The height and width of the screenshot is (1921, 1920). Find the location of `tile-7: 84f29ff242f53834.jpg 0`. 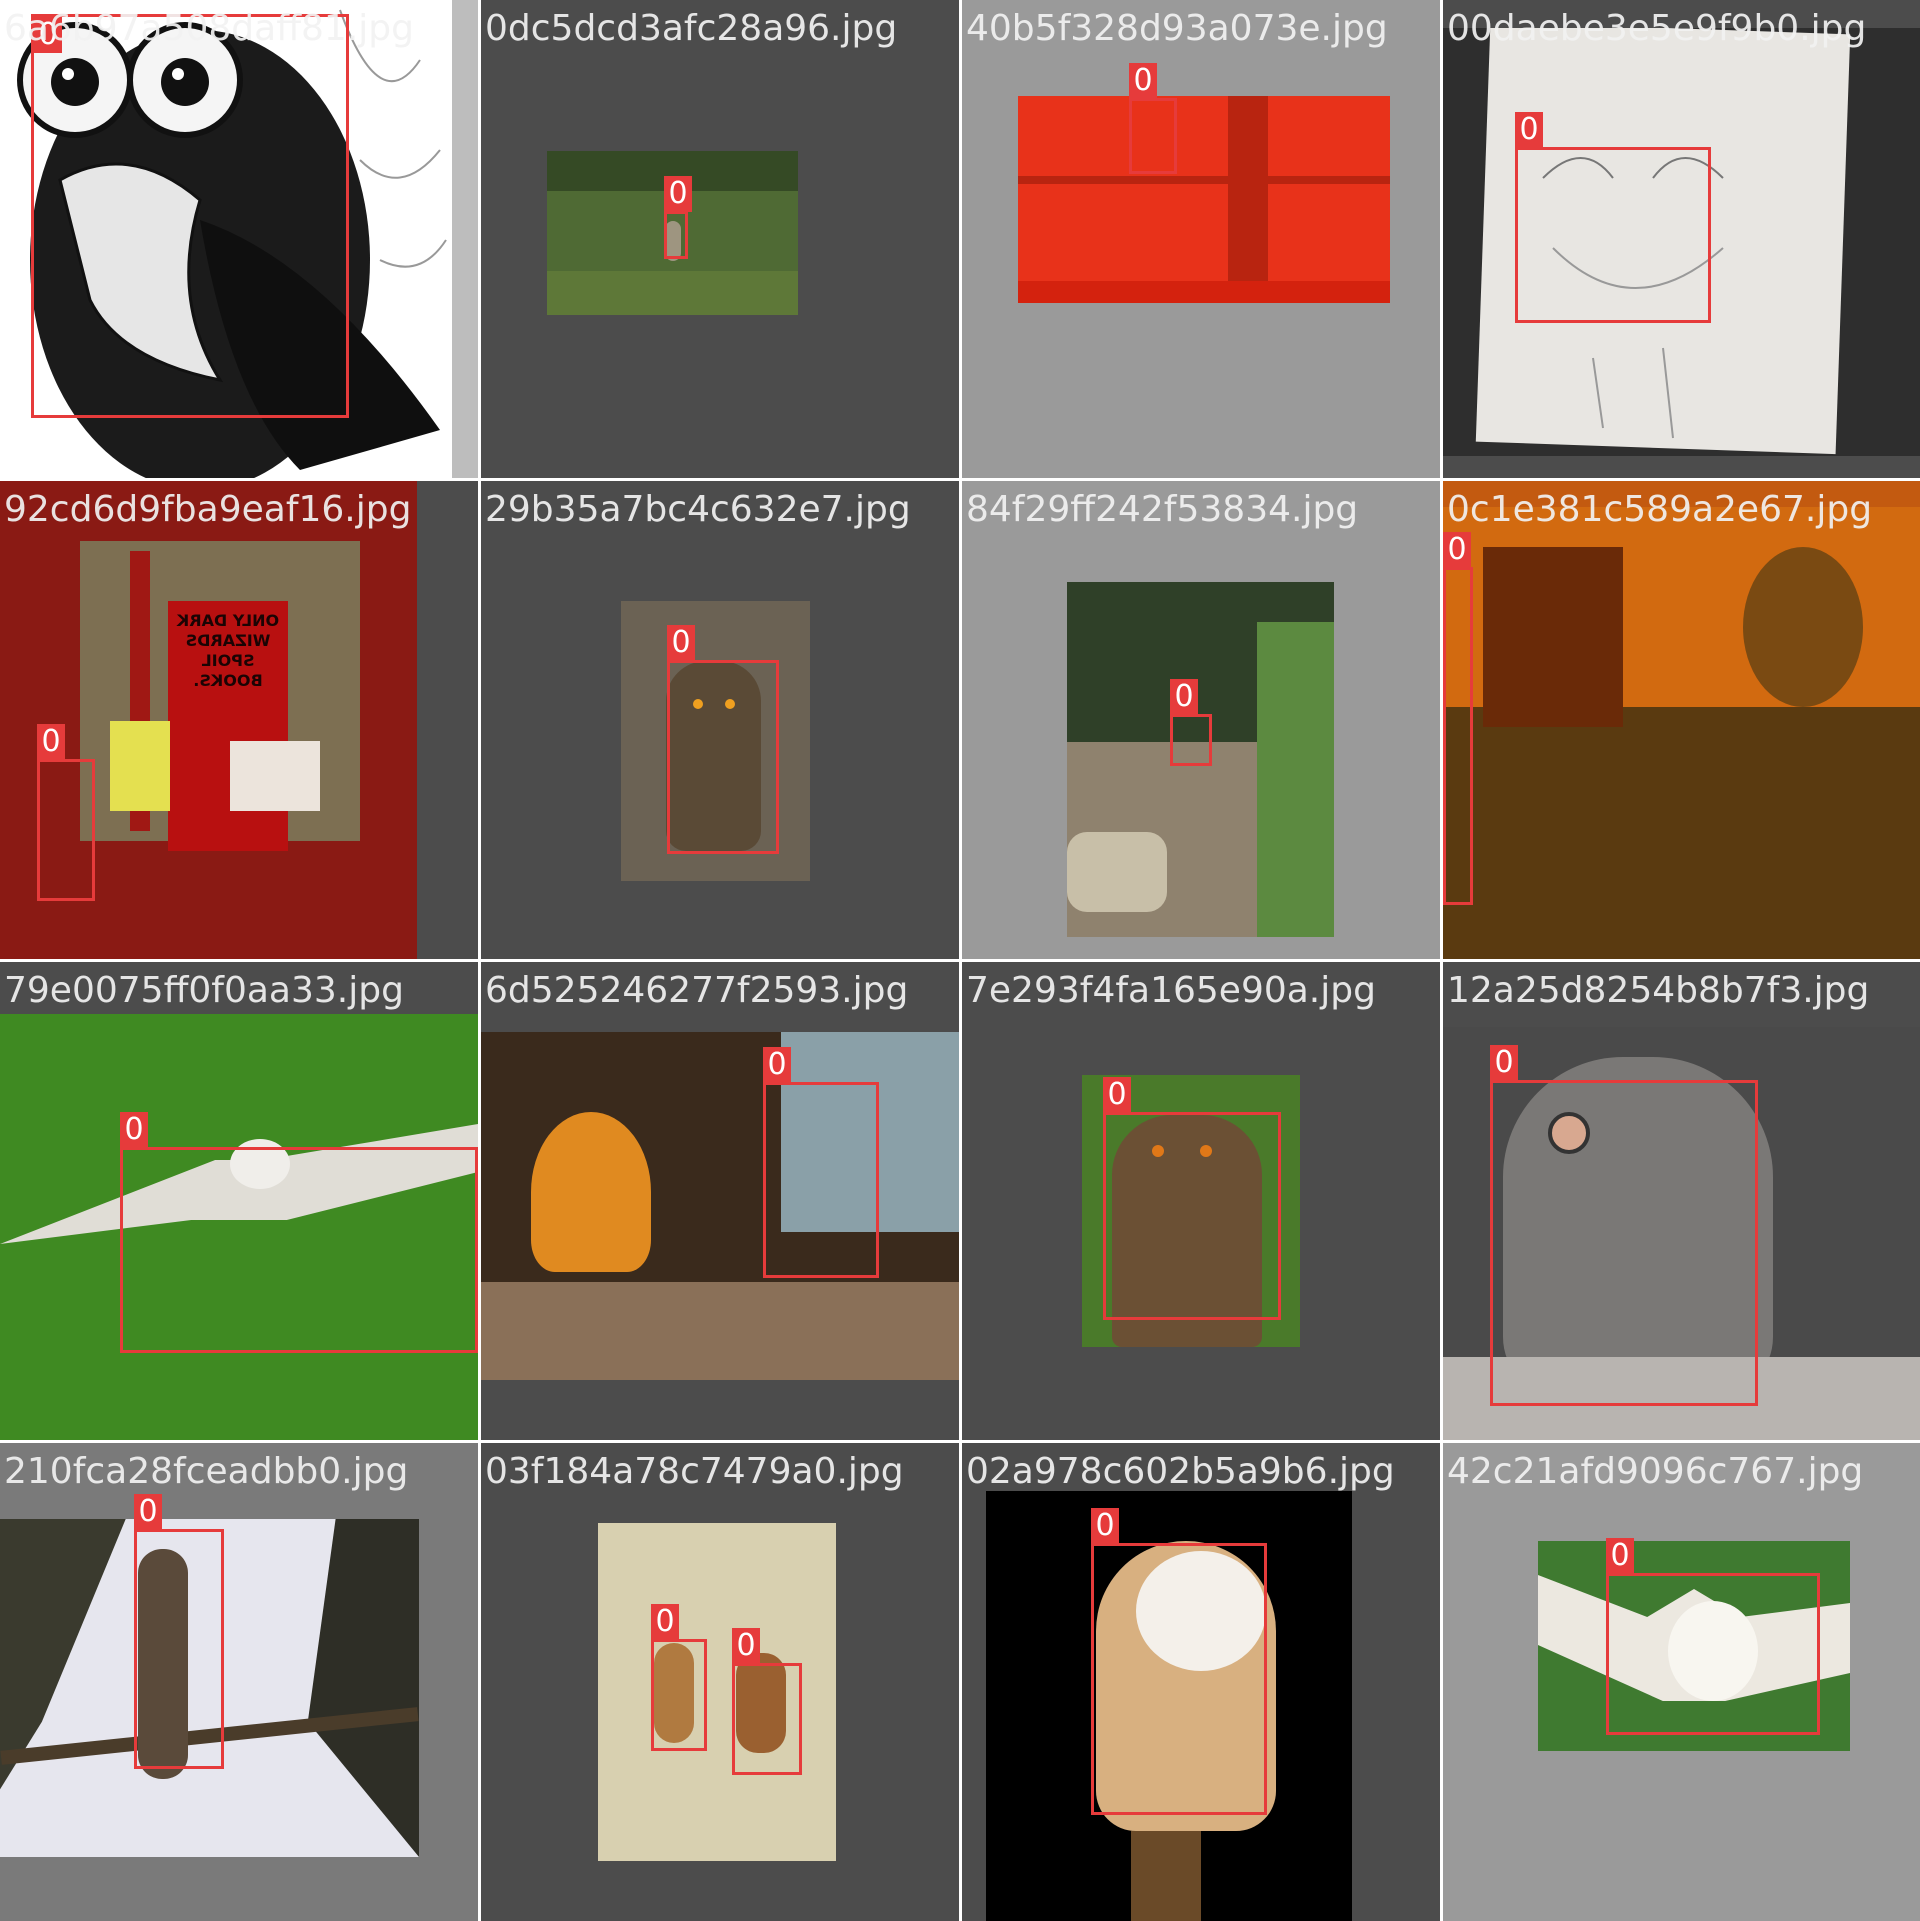

tile-7: 84f29ff242f53834.jpg 0 is located at coordinates (1201, 720).